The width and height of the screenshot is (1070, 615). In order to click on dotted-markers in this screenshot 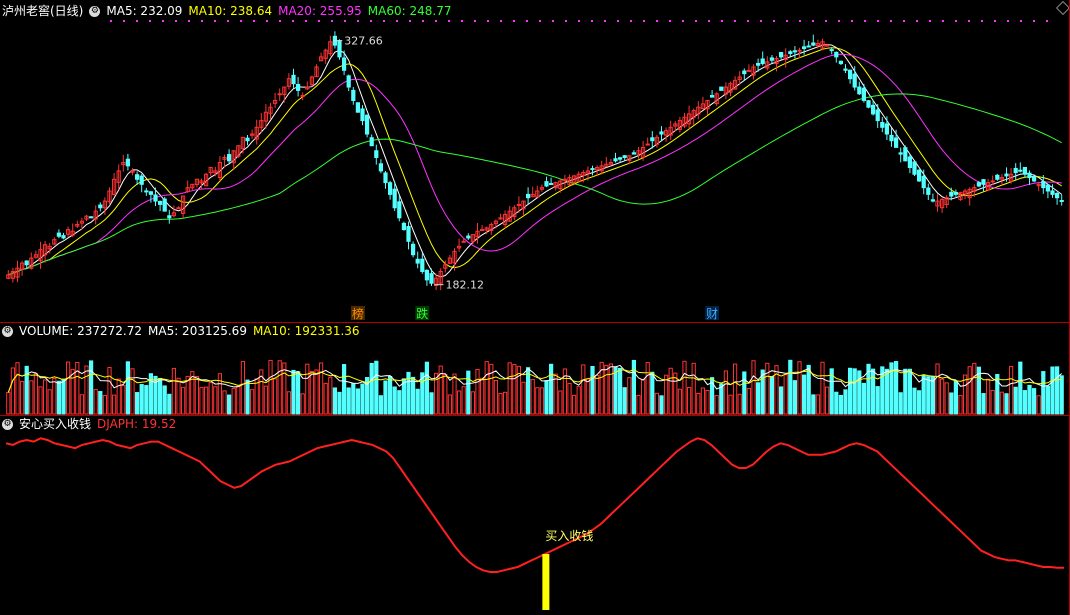, I will do `click(579, 21)`.